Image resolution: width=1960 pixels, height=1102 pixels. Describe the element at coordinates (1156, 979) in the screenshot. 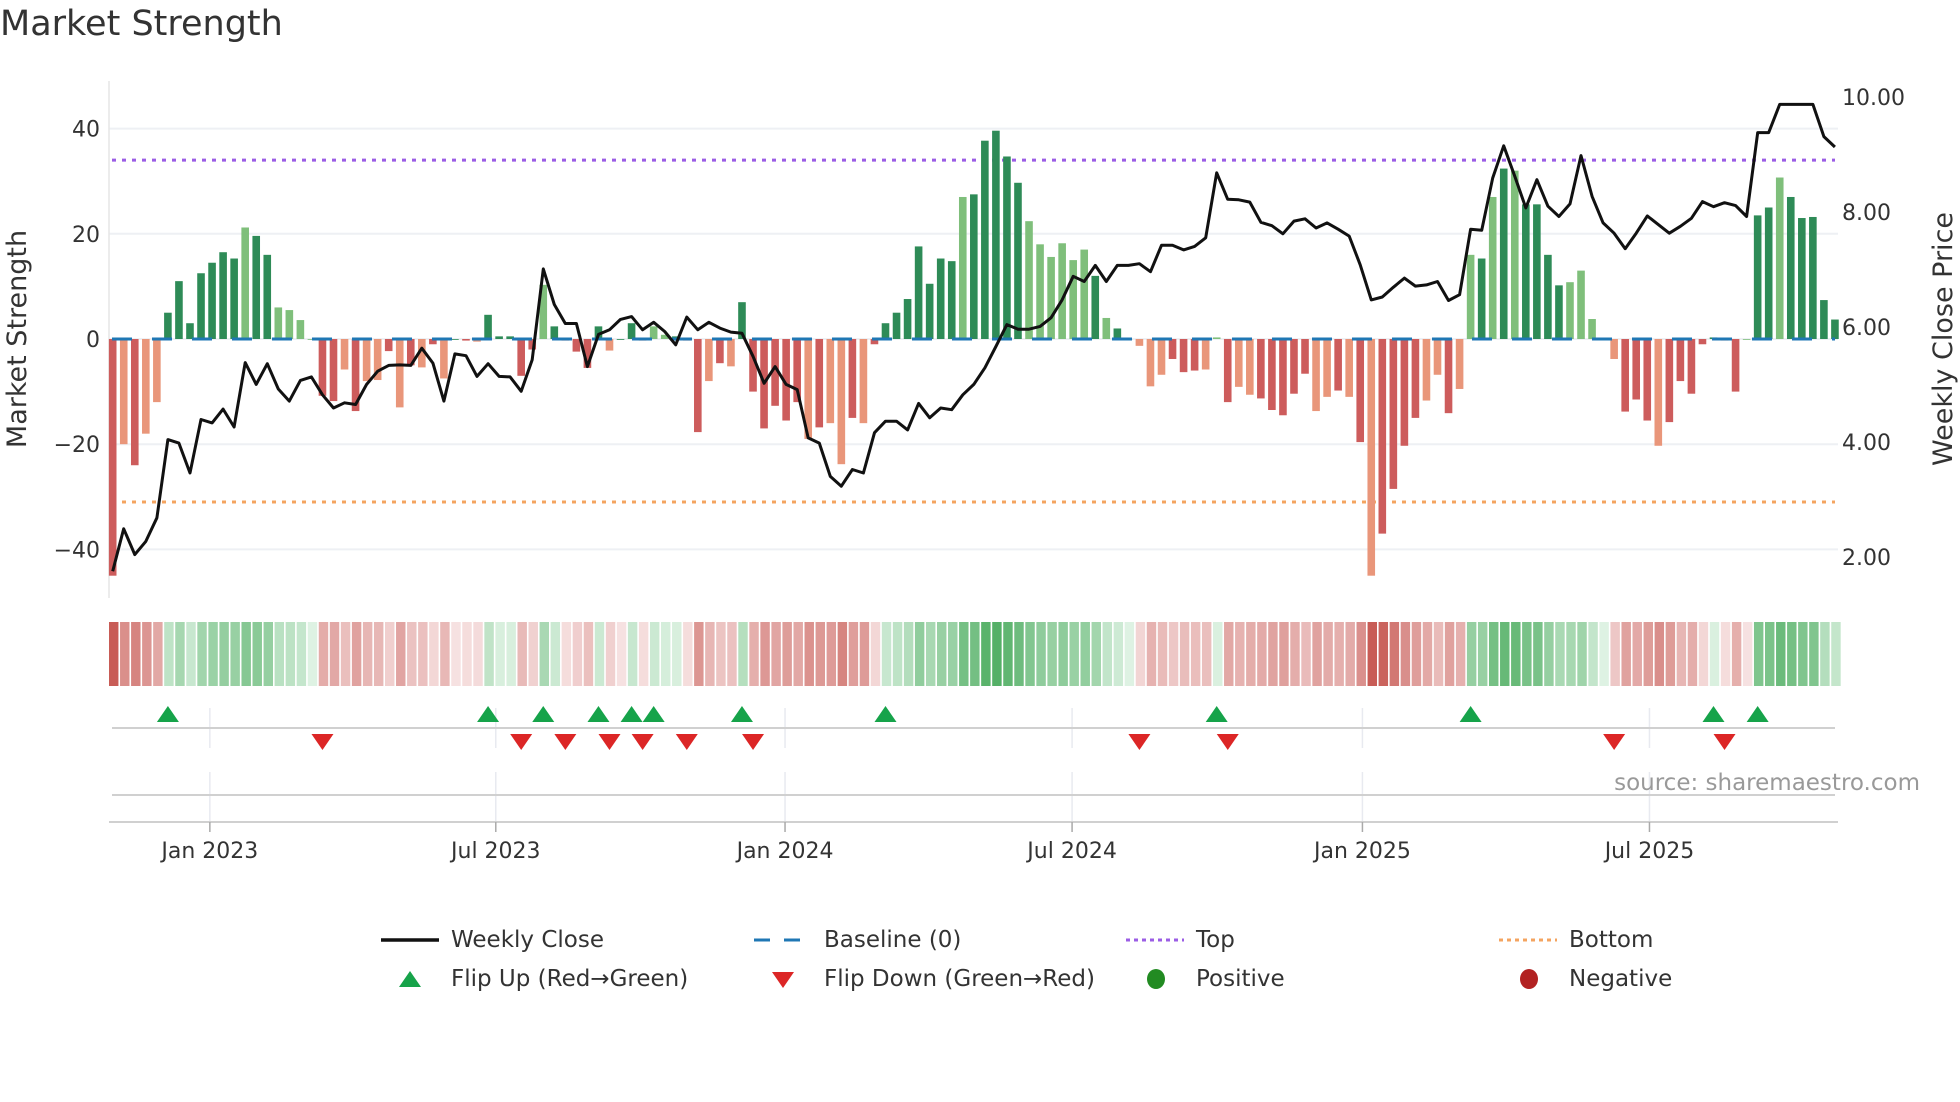

I see `circle-icon` at that location.